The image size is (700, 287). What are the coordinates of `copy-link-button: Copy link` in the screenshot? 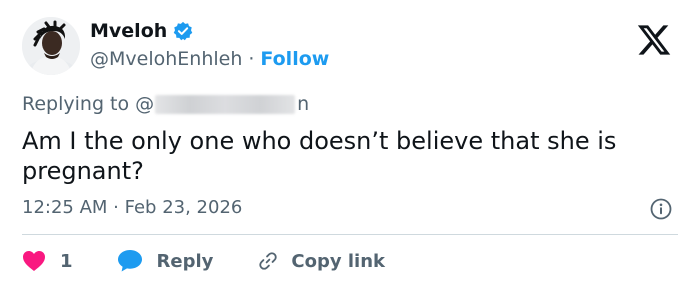 It's located at (315, 261).